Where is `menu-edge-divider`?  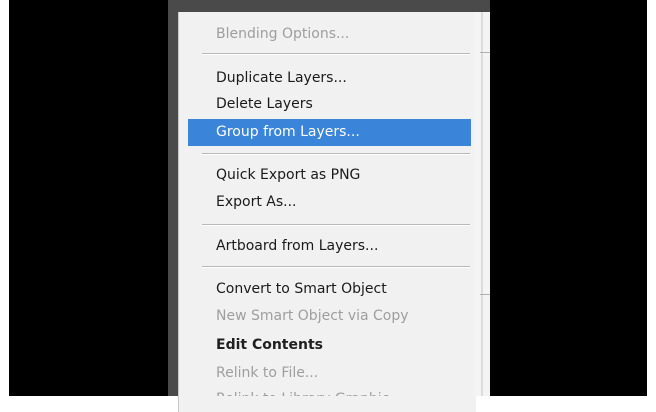 menu-edge-divider is located at coordinates (482, 204).